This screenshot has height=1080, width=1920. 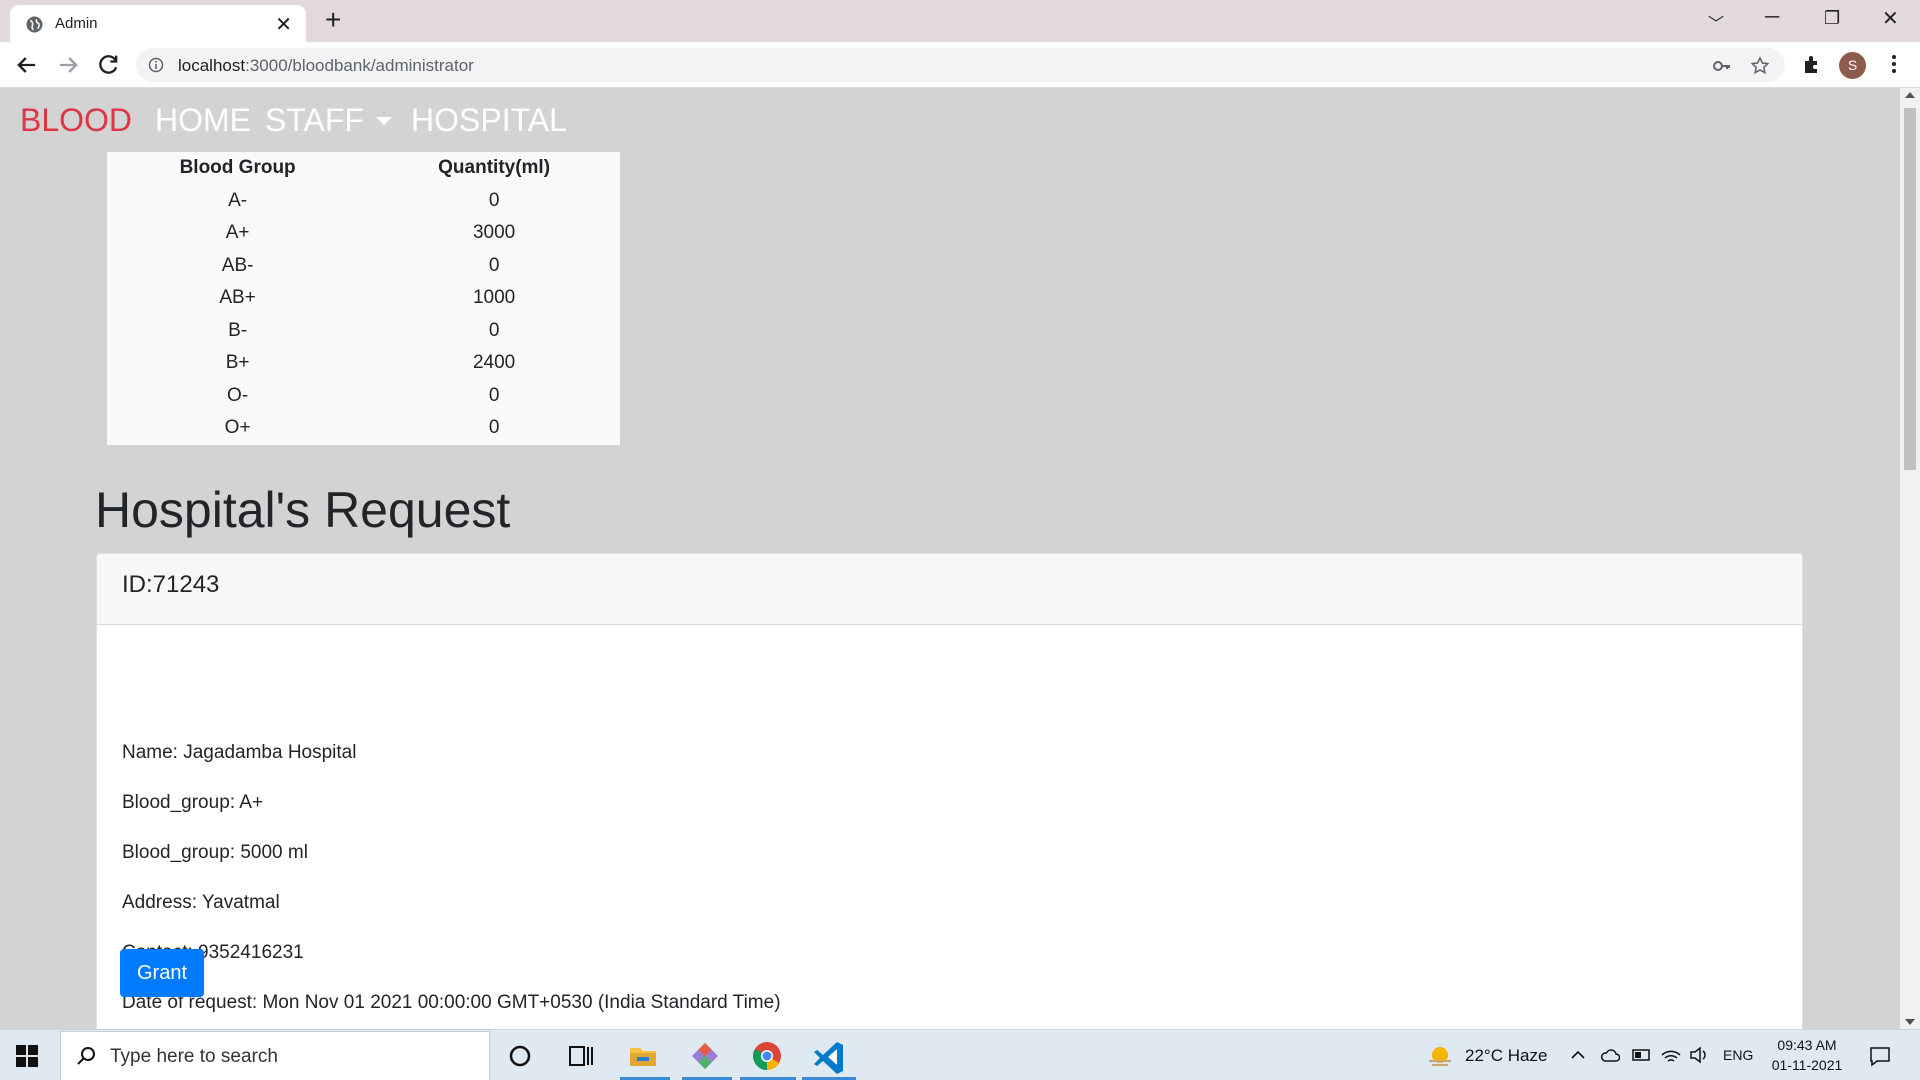 What do you see at coordinates (1910, 95) in the screenshot?
I see `scroll-up-icon` at bounding box center [1910, 95].